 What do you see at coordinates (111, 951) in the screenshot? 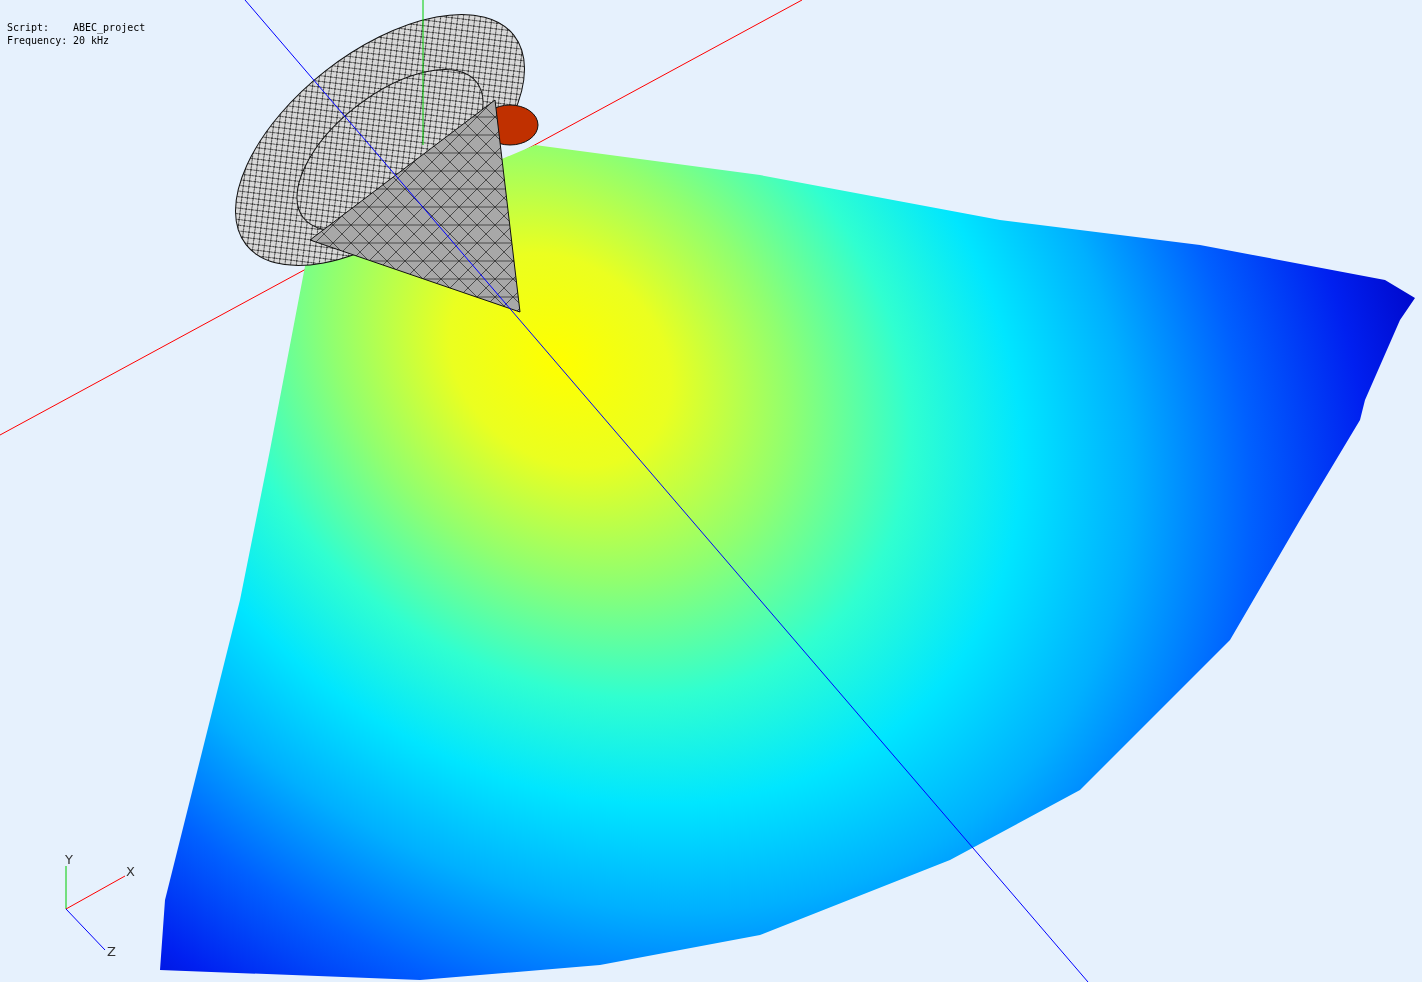
I see `axis-label: Z` at bounding box center [111, 951].